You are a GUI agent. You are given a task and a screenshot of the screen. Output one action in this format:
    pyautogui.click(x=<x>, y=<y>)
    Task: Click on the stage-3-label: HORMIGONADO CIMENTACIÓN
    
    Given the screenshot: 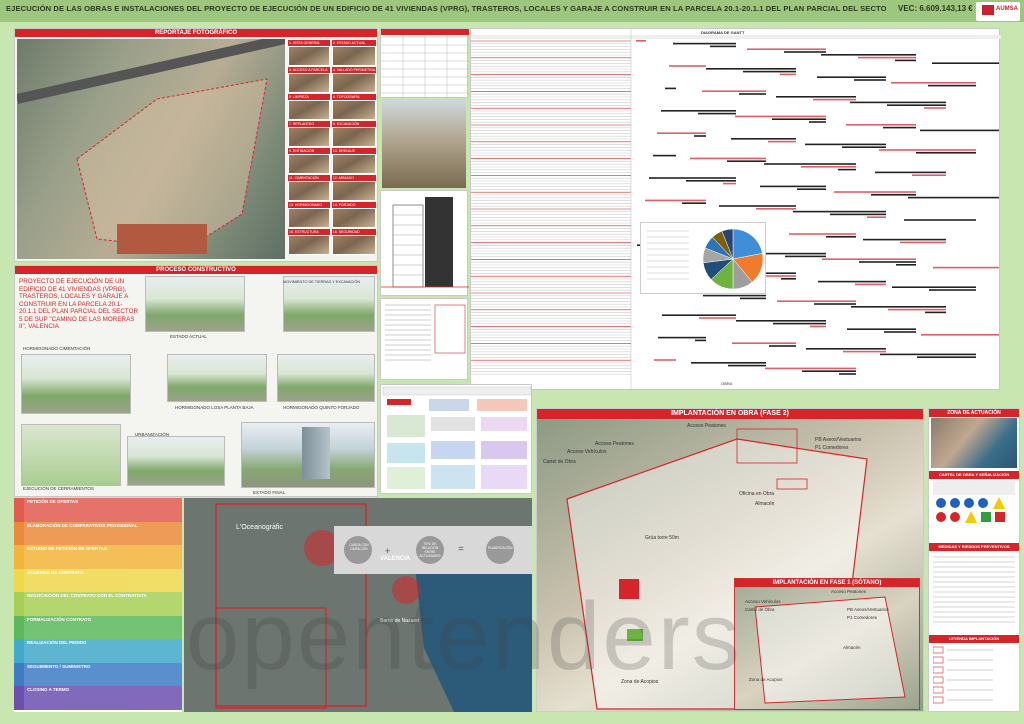 What is the action you would take?
    pyautogui.click(x=57, y=348)
    